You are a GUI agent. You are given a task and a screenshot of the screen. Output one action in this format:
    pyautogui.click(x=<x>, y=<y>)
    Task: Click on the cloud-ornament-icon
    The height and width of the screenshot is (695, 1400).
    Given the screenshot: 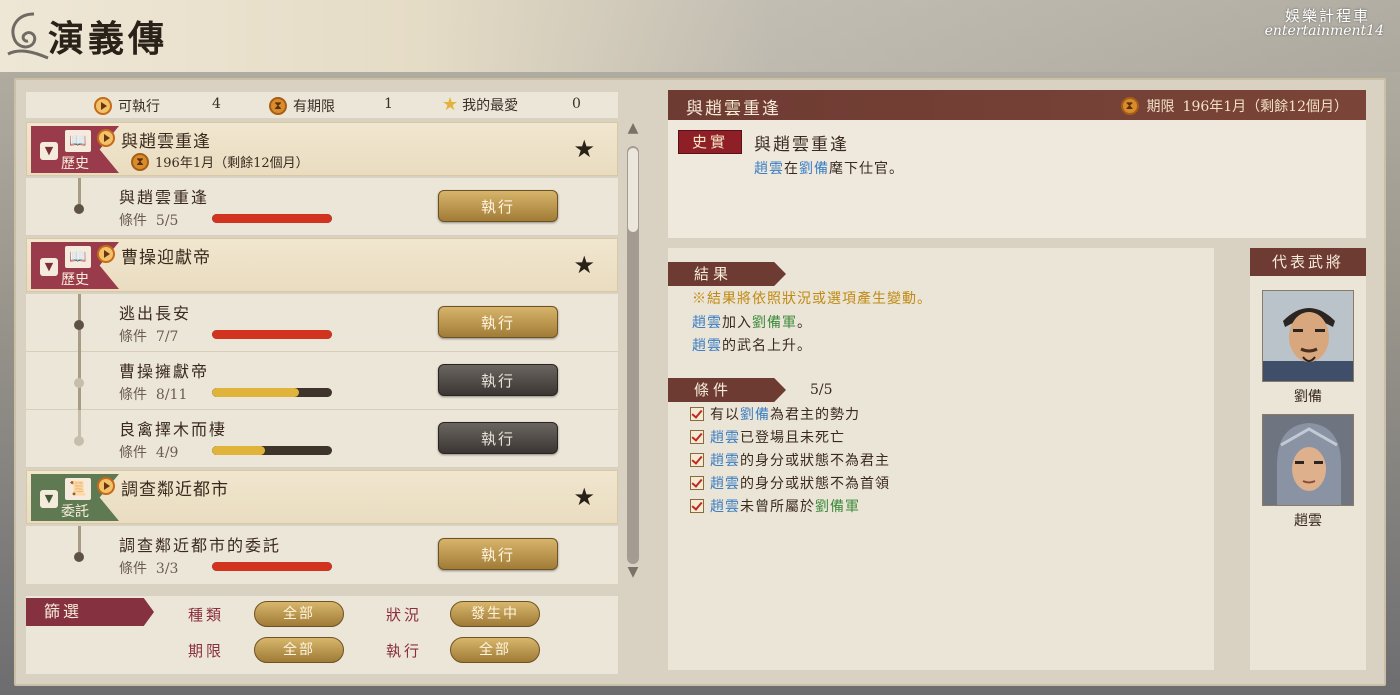 What is the action you would take?
    pyautogui.click(x=28, y=36)
    